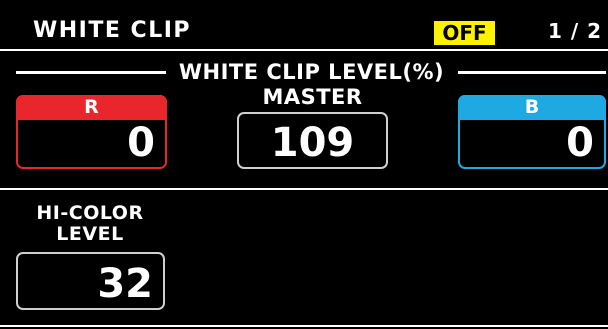  Describe the element at coordinates (575, 31) in the screenshot. I see `page-indicator: 1 / 2` at that location.